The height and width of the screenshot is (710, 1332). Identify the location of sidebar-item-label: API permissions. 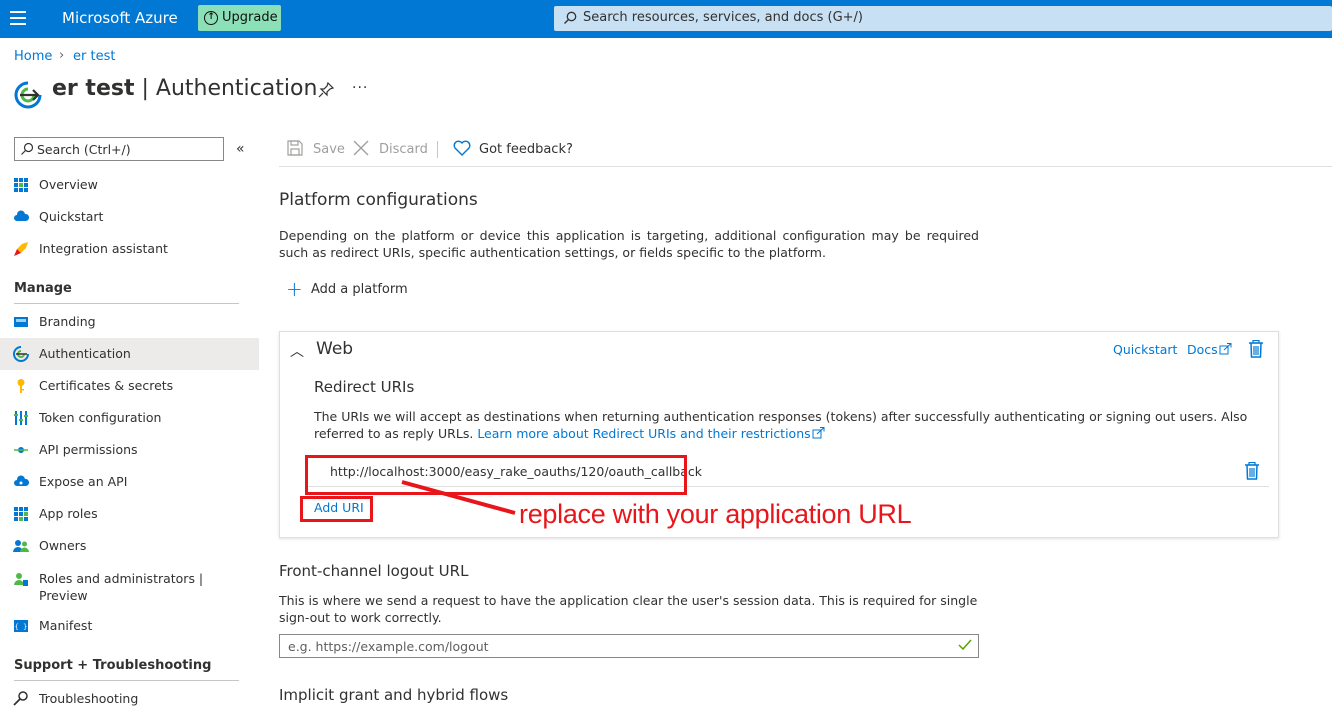
(88, 449).